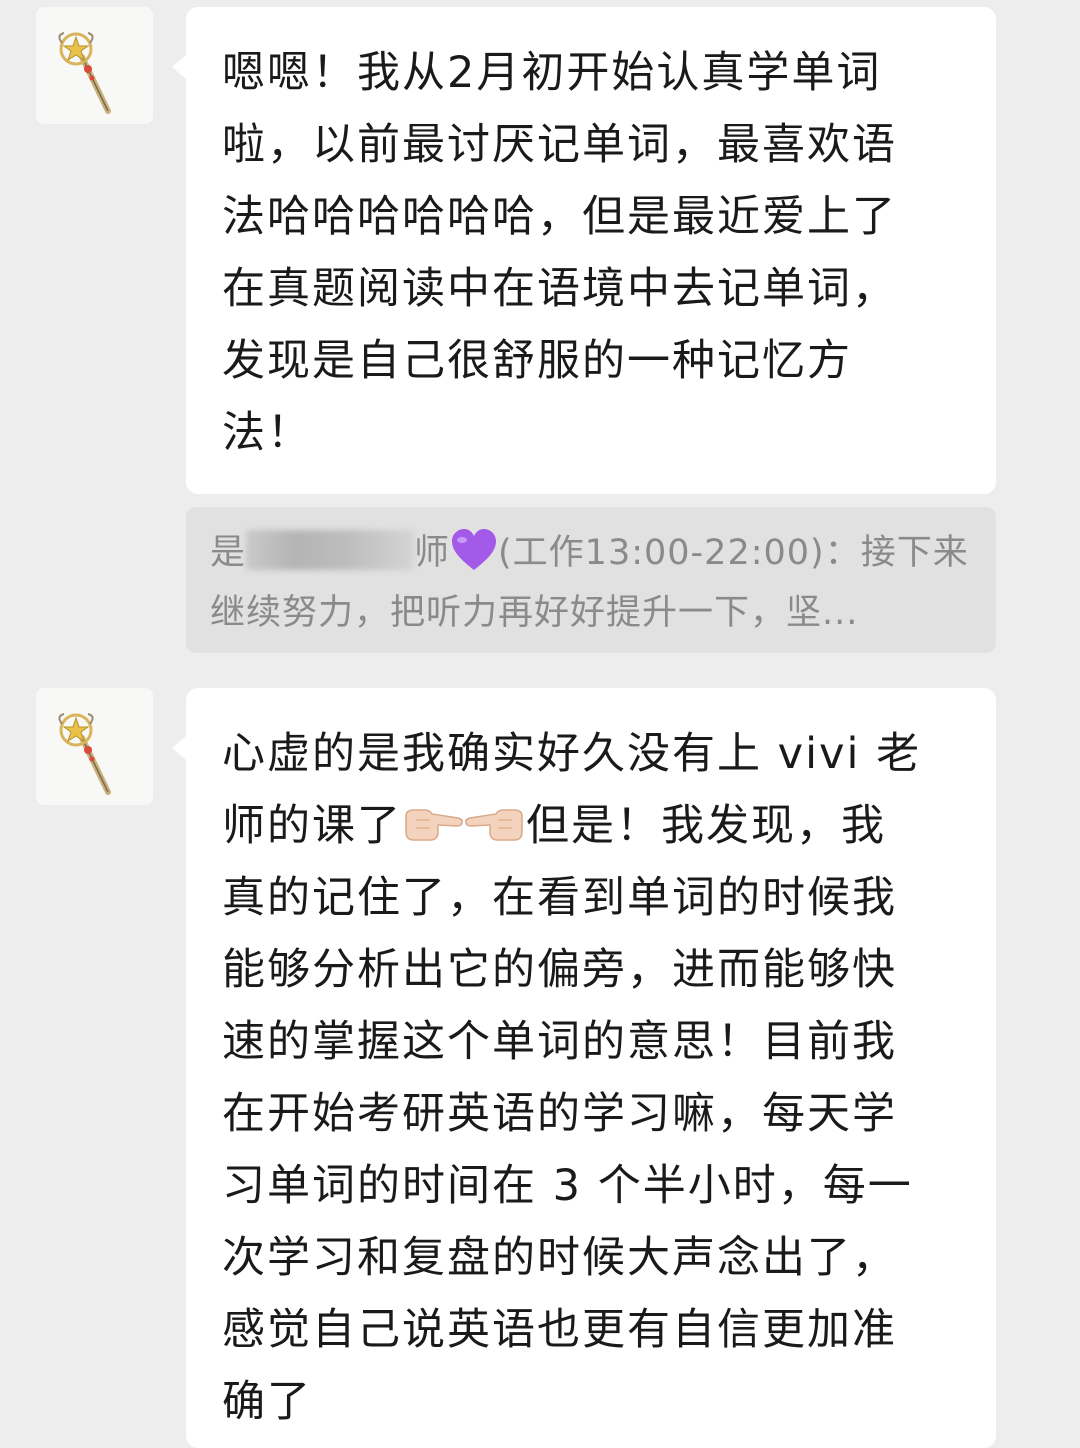 The width and height of the screenshot is (1080, 1448). I want to click on pointing-left-hand-icon, so click(495, 818).